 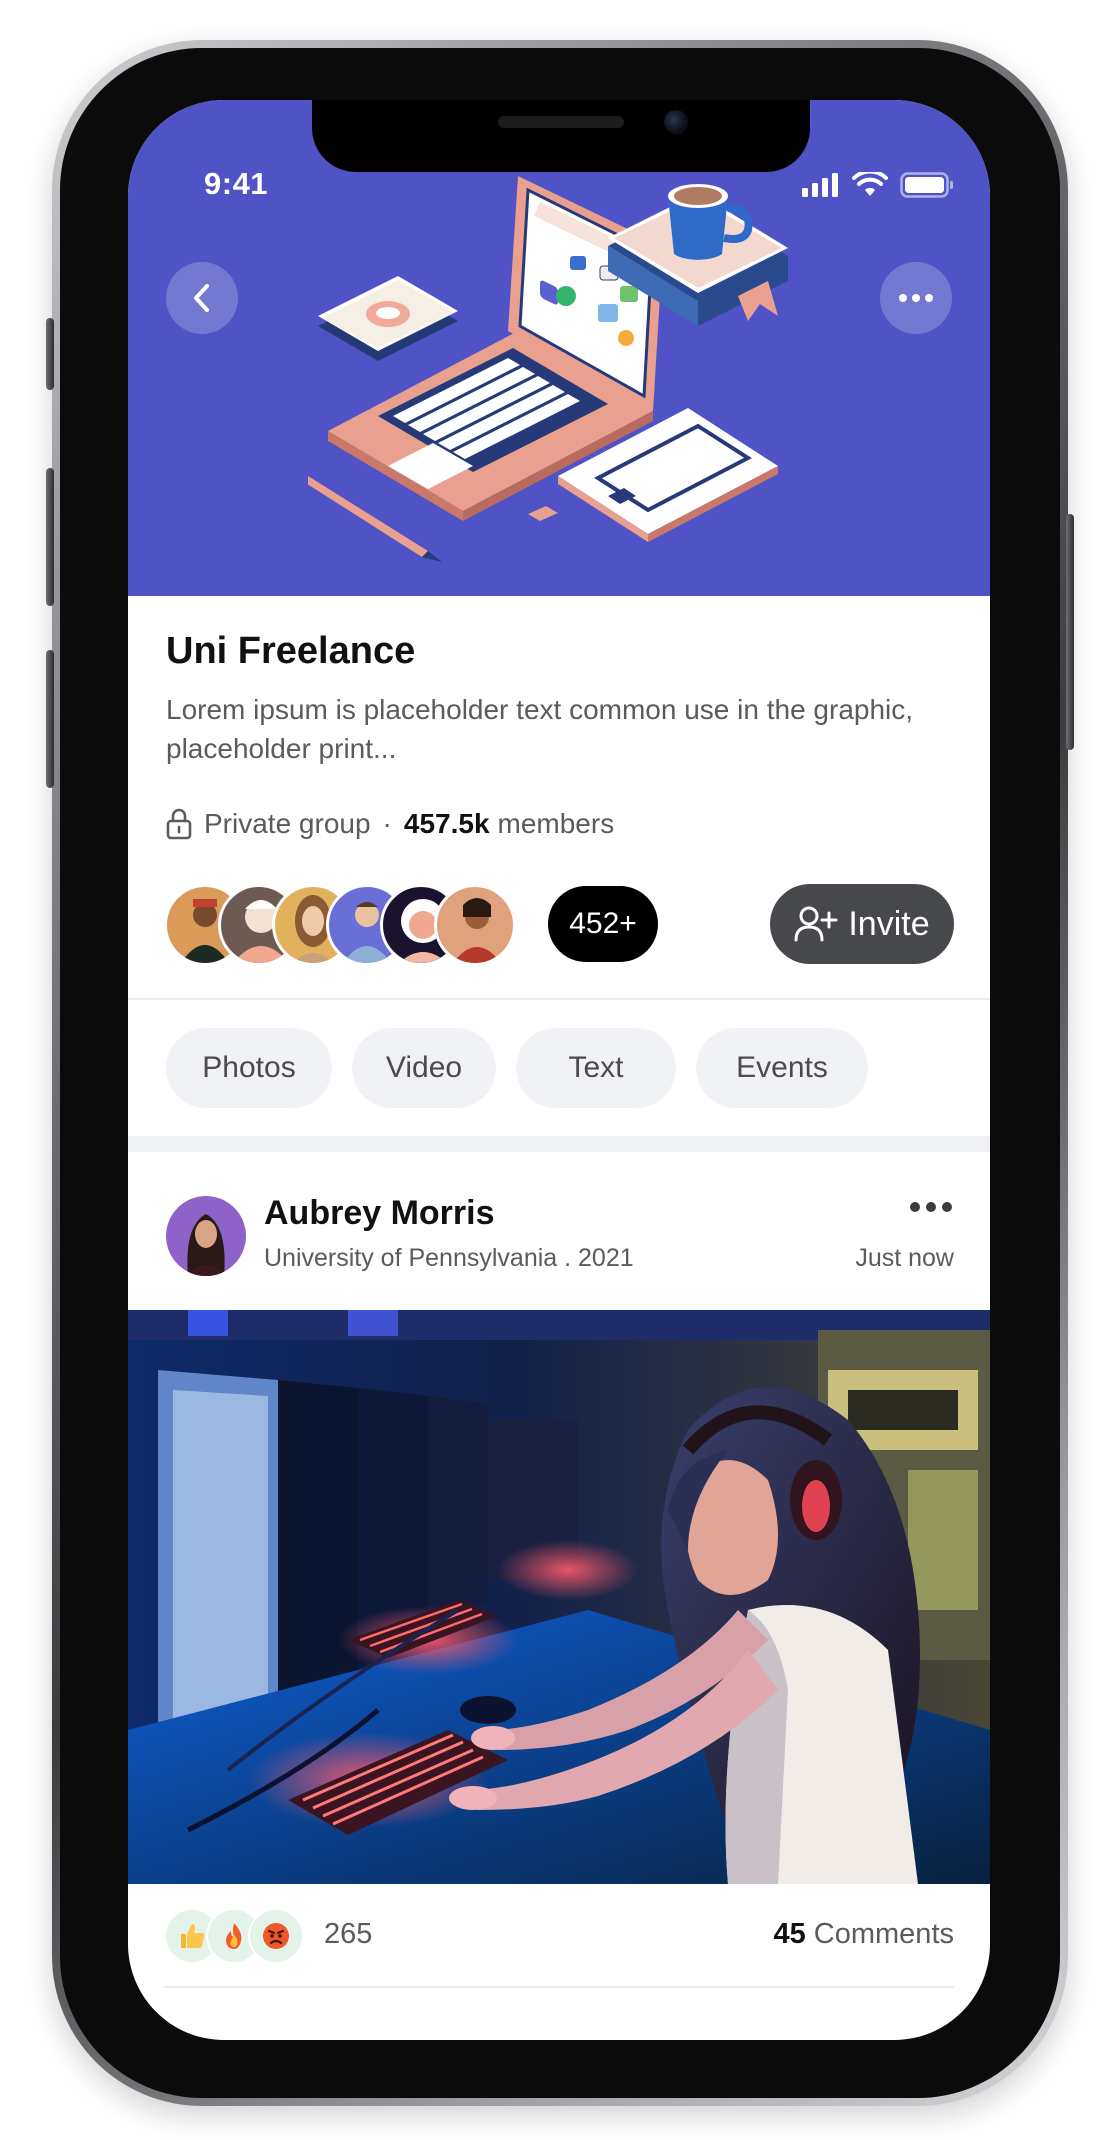 I want to click on invite-label: Invite, so click(x=889, y=923).